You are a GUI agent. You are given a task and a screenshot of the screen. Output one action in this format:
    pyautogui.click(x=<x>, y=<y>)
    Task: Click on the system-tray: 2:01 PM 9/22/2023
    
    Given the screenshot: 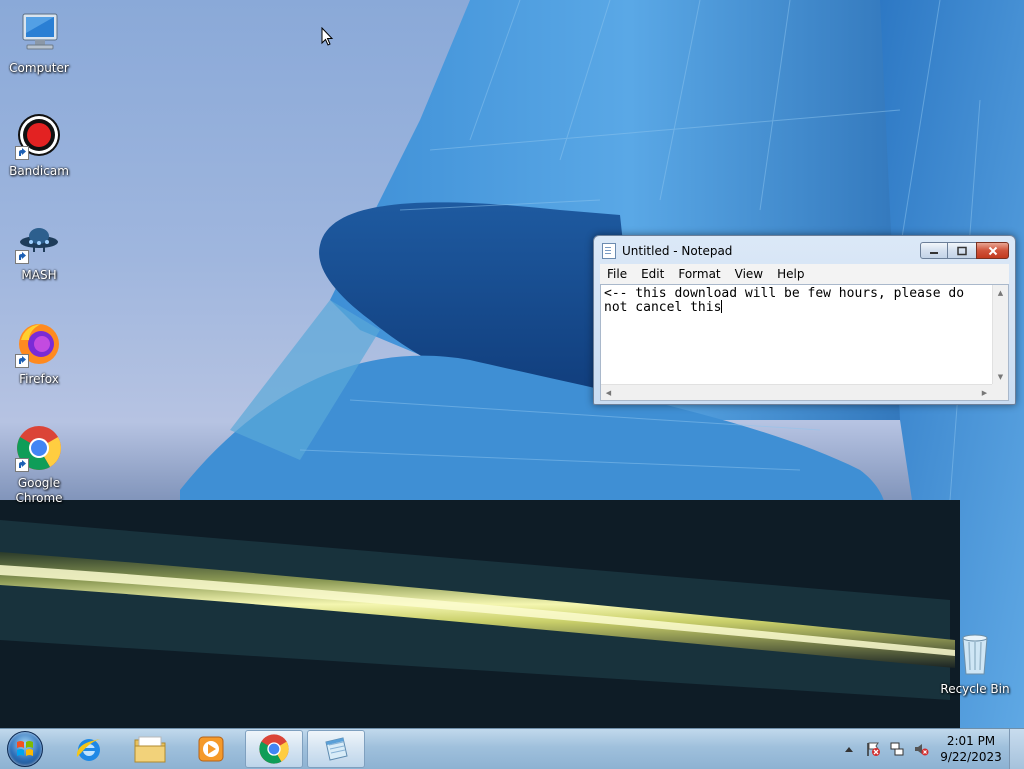 What is the action you would take?
    pyautogui.click(x=930, y=749)
    